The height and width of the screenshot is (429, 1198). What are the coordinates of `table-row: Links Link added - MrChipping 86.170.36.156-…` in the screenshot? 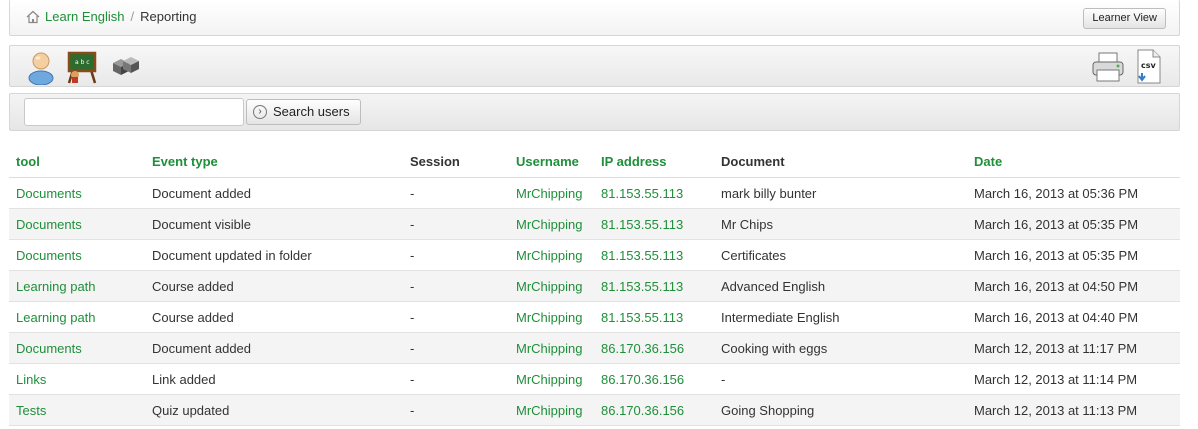 It's located at (594, 379).